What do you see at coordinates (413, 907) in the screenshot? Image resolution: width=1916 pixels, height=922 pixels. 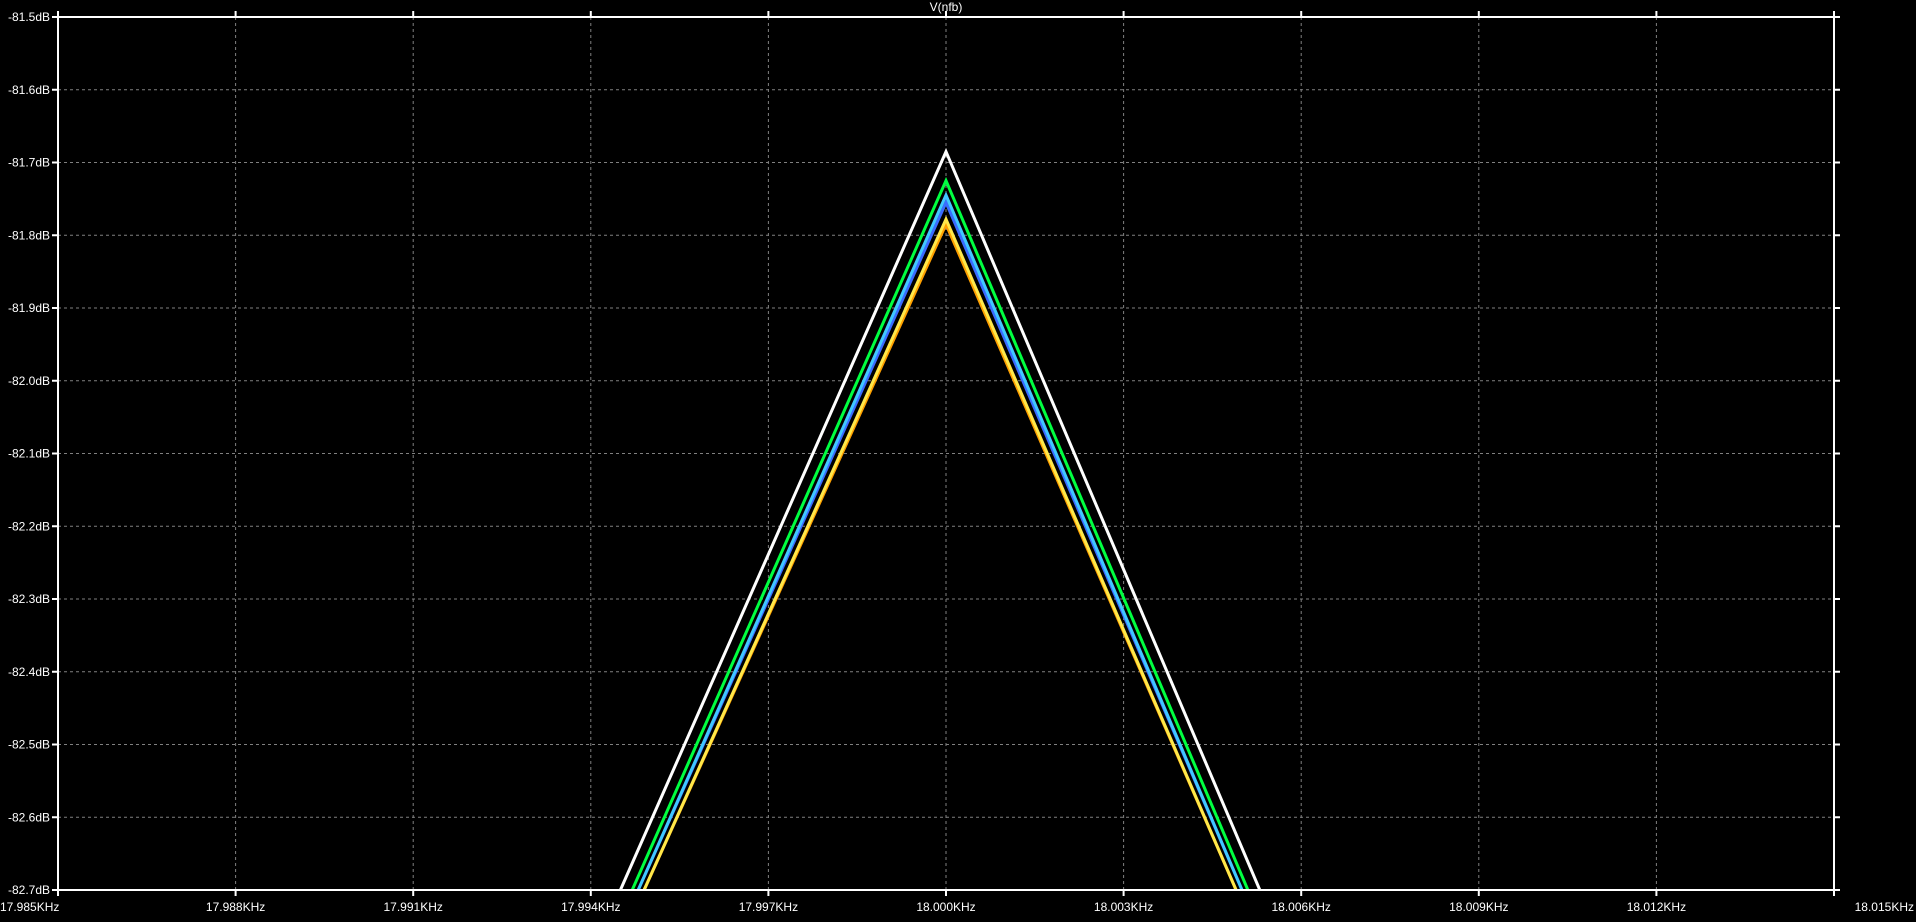 I see `x-tick-label: 17.991KHz` at bounding box center [413, 907].